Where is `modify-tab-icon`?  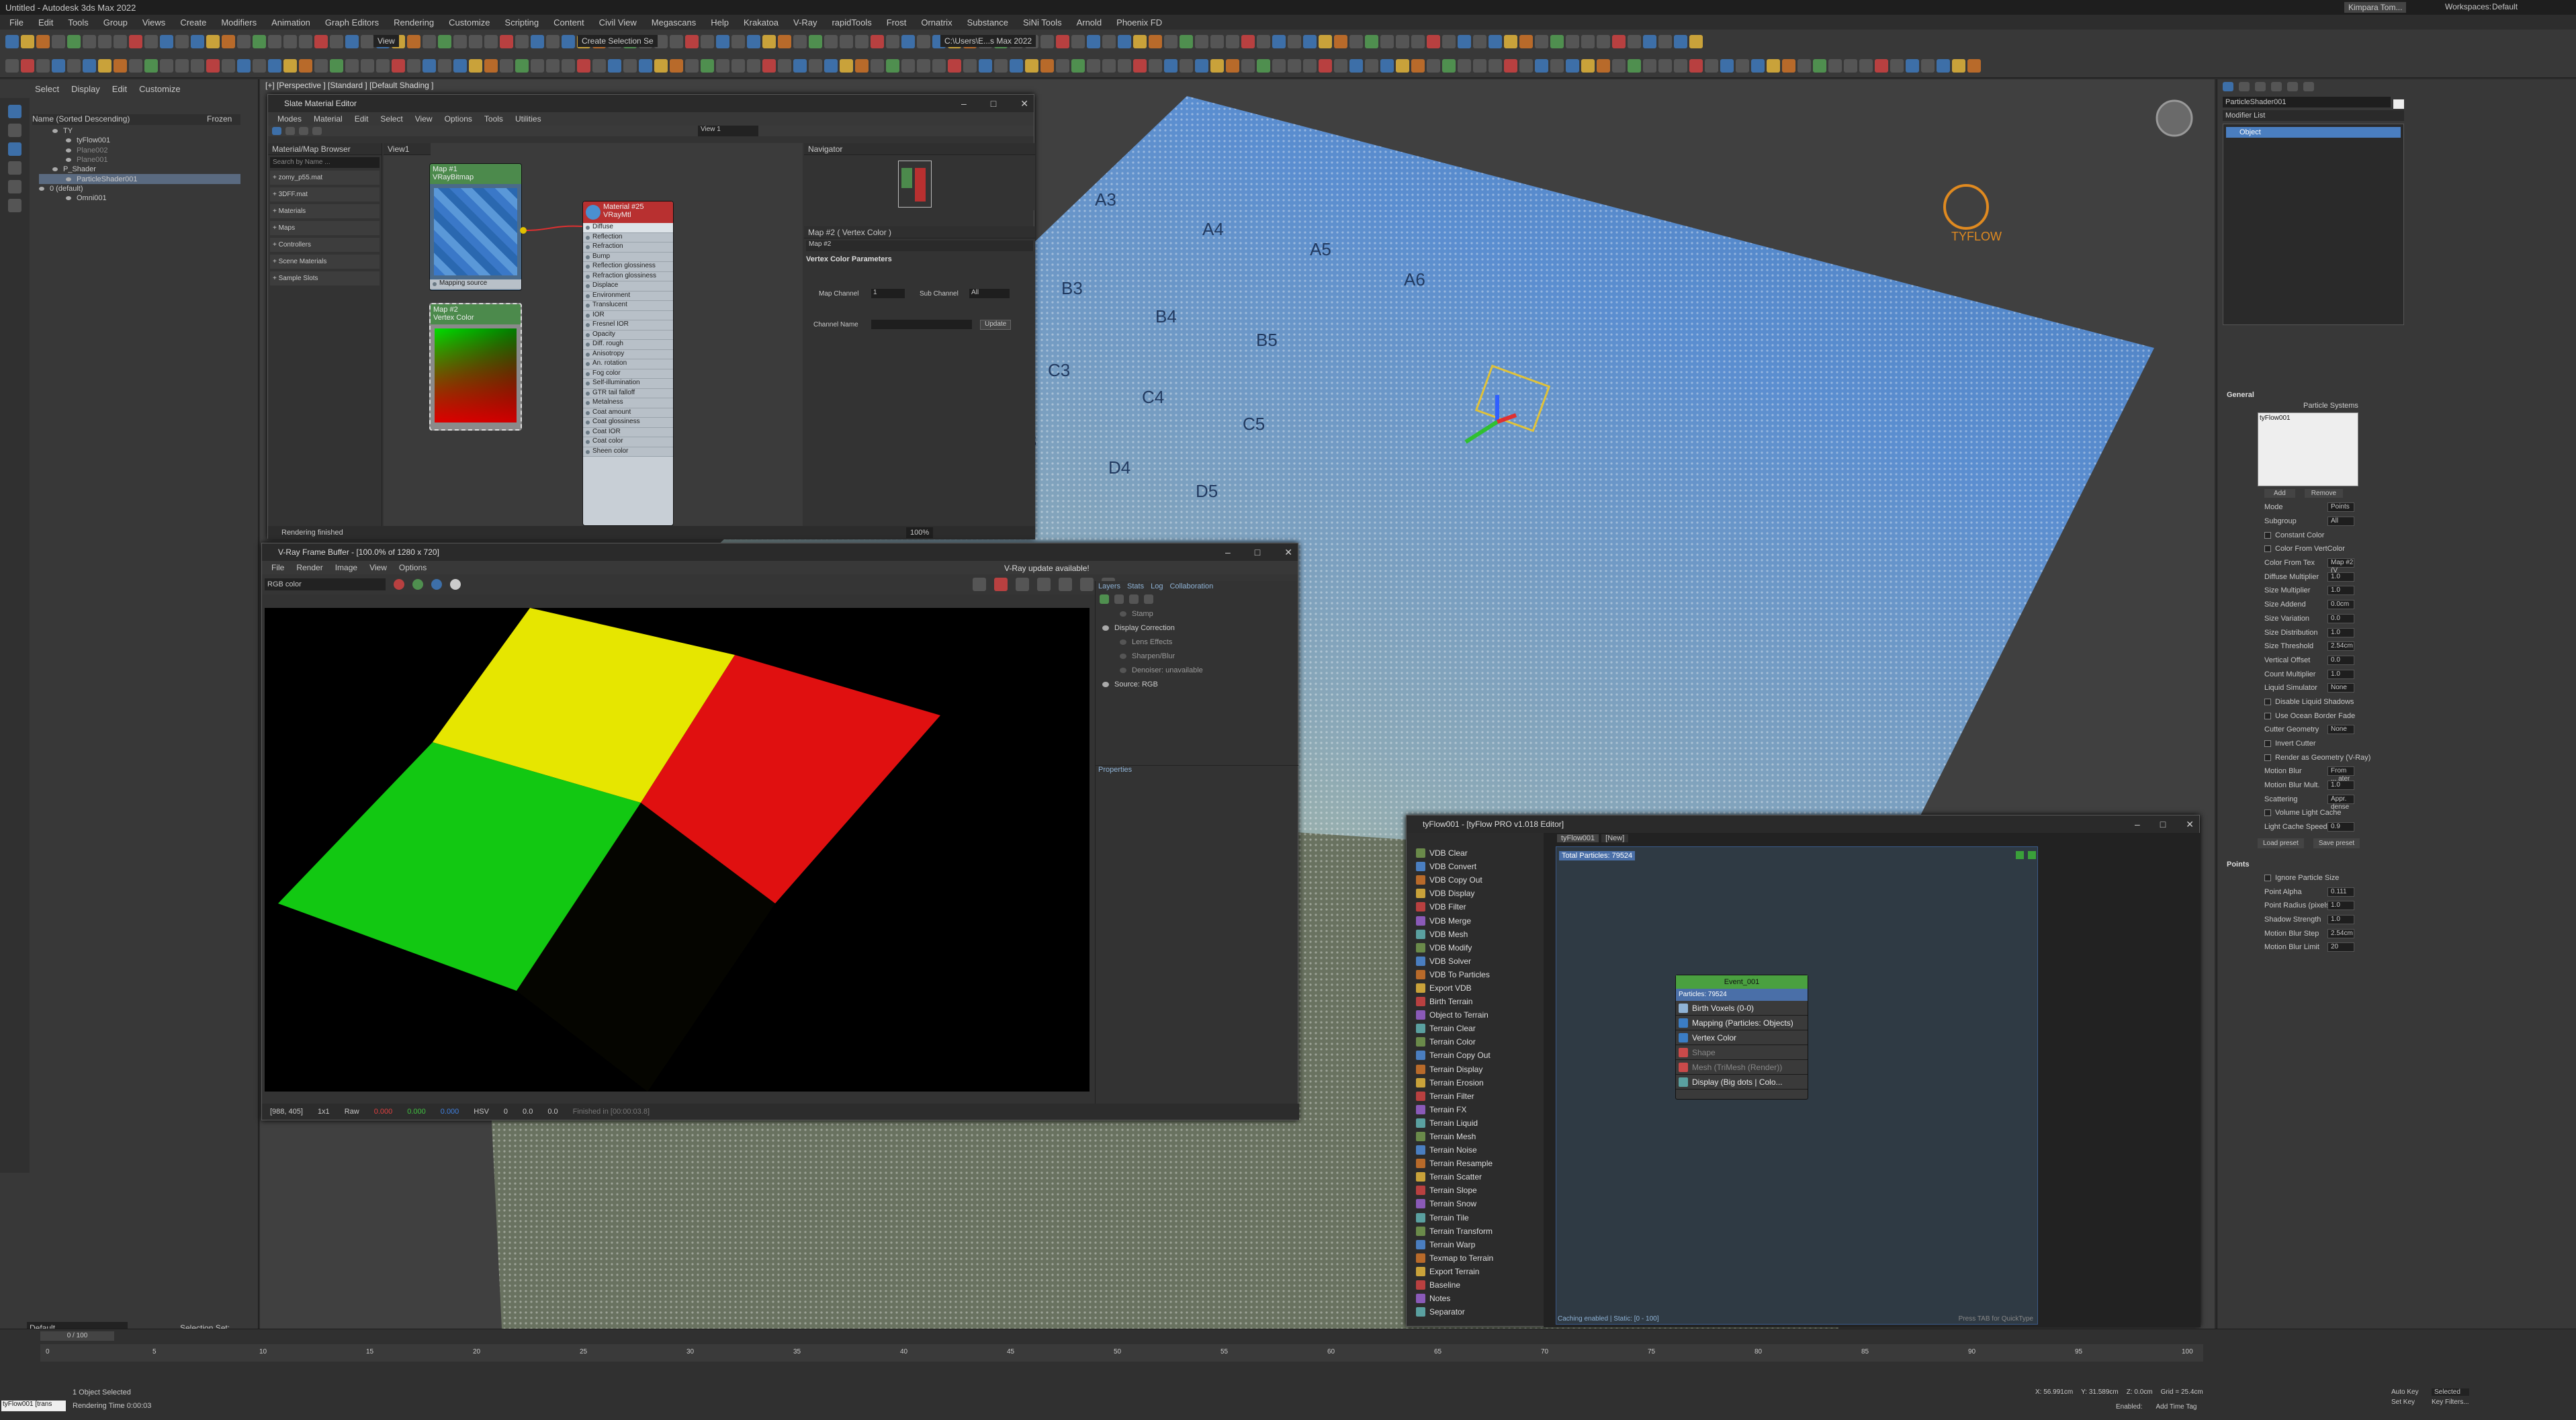 modify-tab-icon is located at coordinates (2245, 86).